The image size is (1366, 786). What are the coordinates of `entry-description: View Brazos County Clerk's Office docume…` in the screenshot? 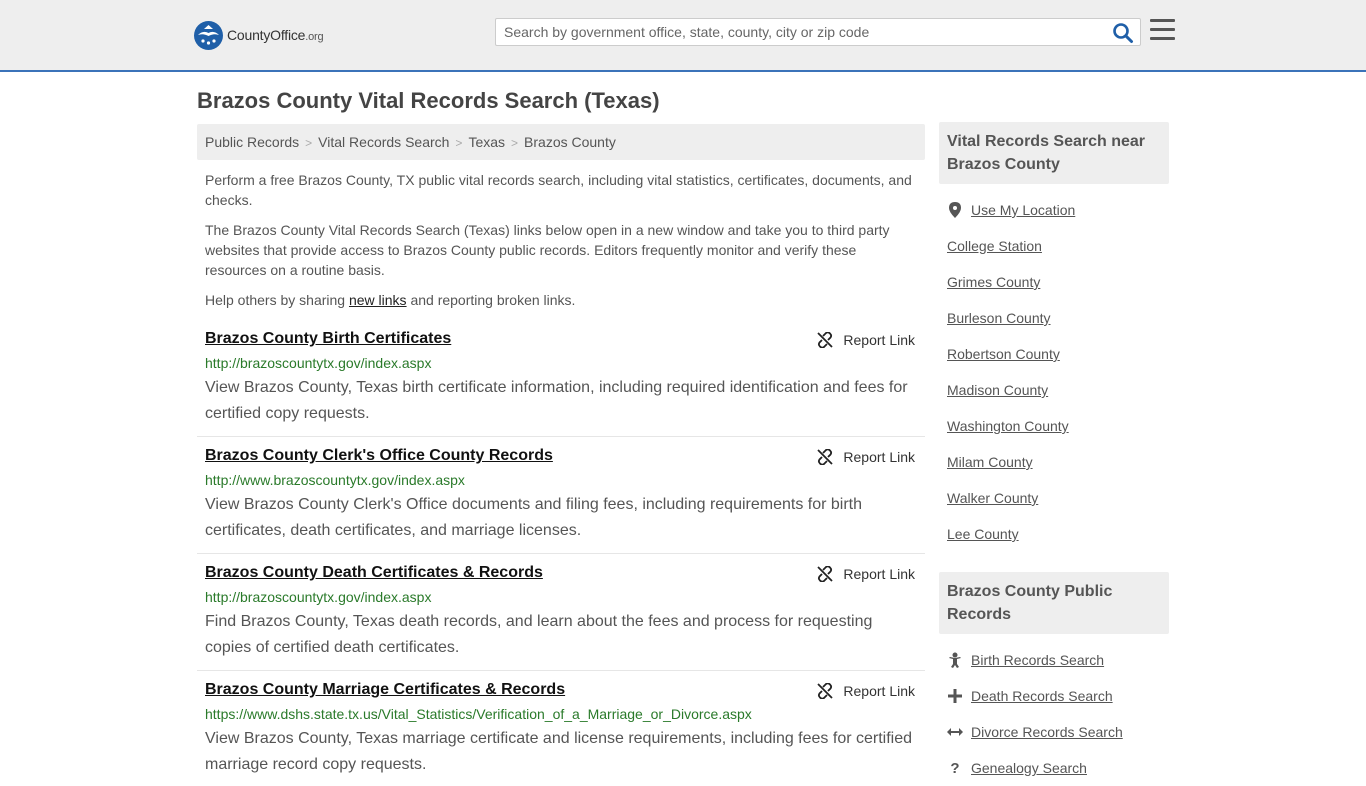 It's located at (533, 517).